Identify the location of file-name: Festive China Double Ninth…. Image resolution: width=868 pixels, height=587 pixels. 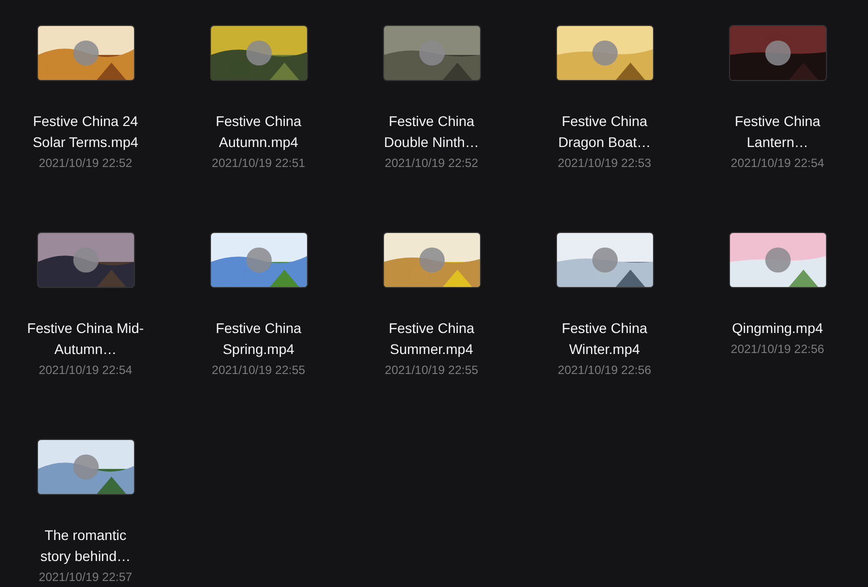
(431, 132).